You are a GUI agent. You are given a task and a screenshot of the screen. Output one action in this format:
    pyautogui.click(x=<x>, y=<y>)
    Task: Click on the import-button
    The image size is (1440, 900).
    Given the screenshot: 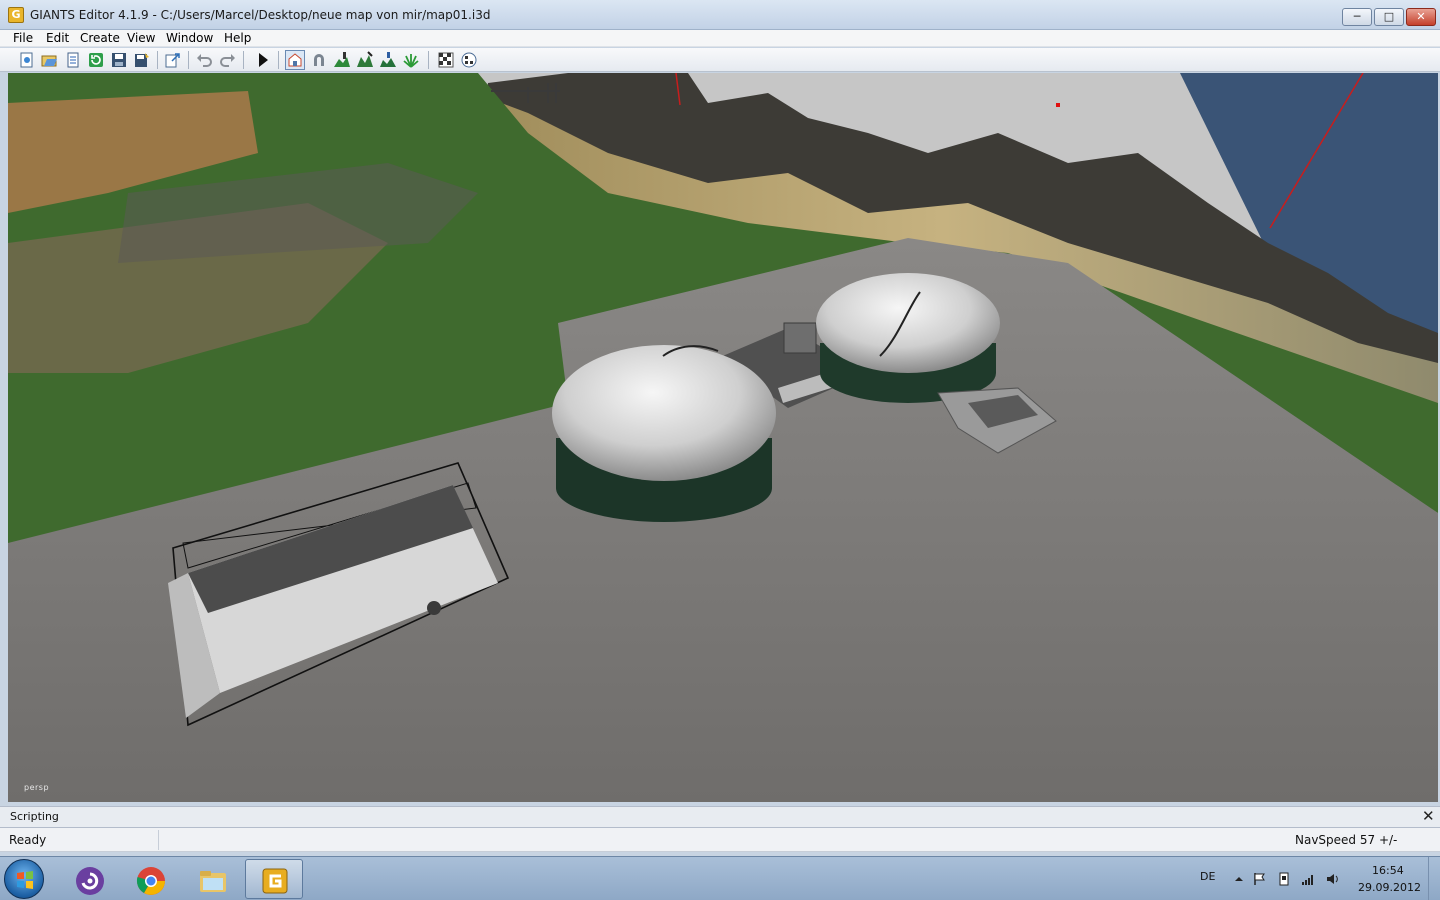 What is the action you would take?
    pyautogui.click(x=73, y=60)
    